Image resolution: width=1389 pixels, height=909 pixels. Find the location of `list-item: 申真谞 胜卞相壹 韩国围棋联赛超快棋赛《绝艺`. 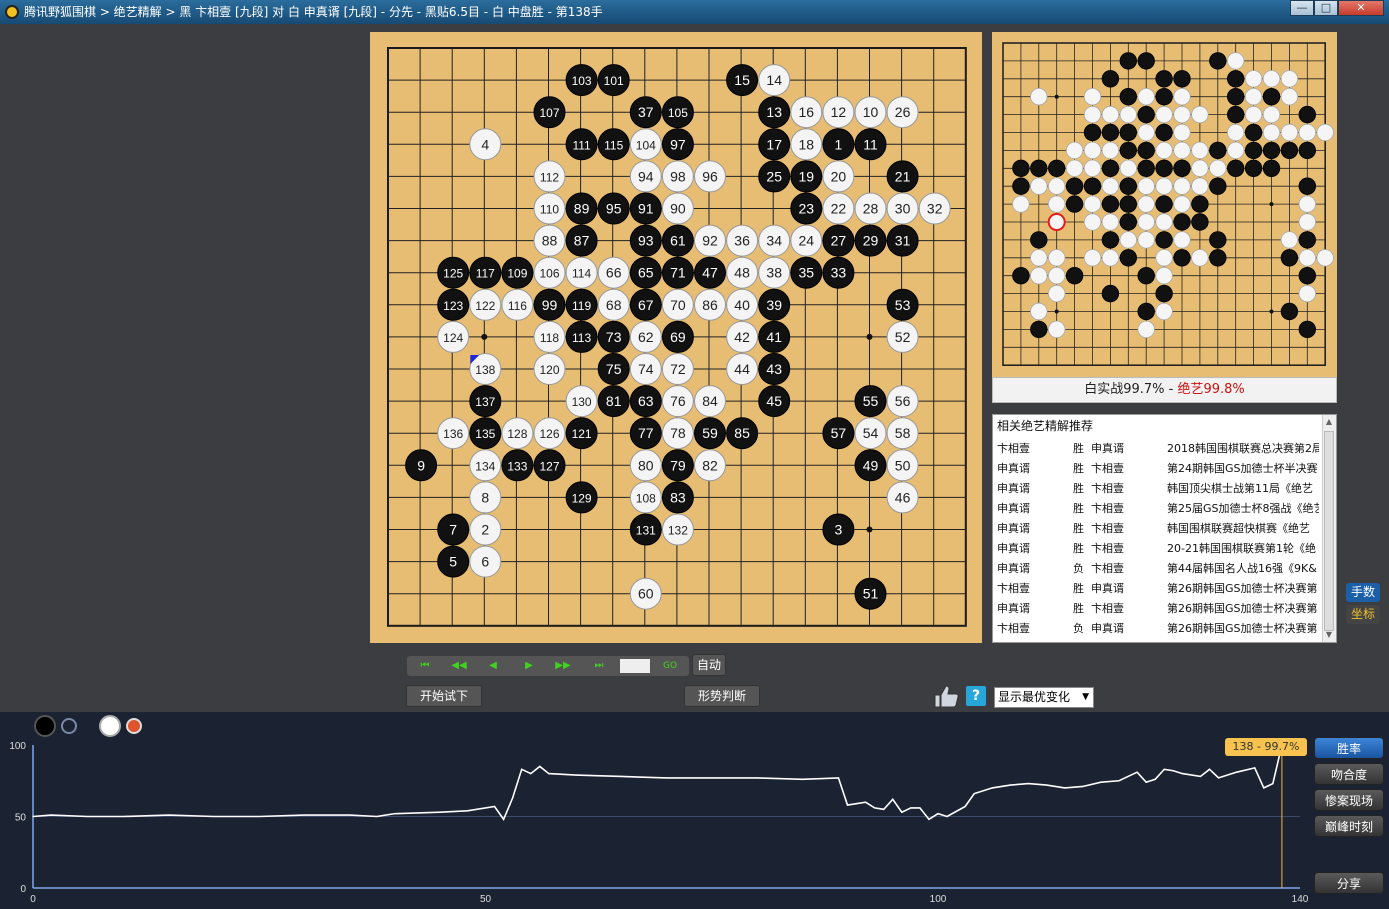

list-item: 申真谞 胜卞相壹 韩国围棋联赛超快棋赛《绝艺 is located at coordinates (1156, 529).